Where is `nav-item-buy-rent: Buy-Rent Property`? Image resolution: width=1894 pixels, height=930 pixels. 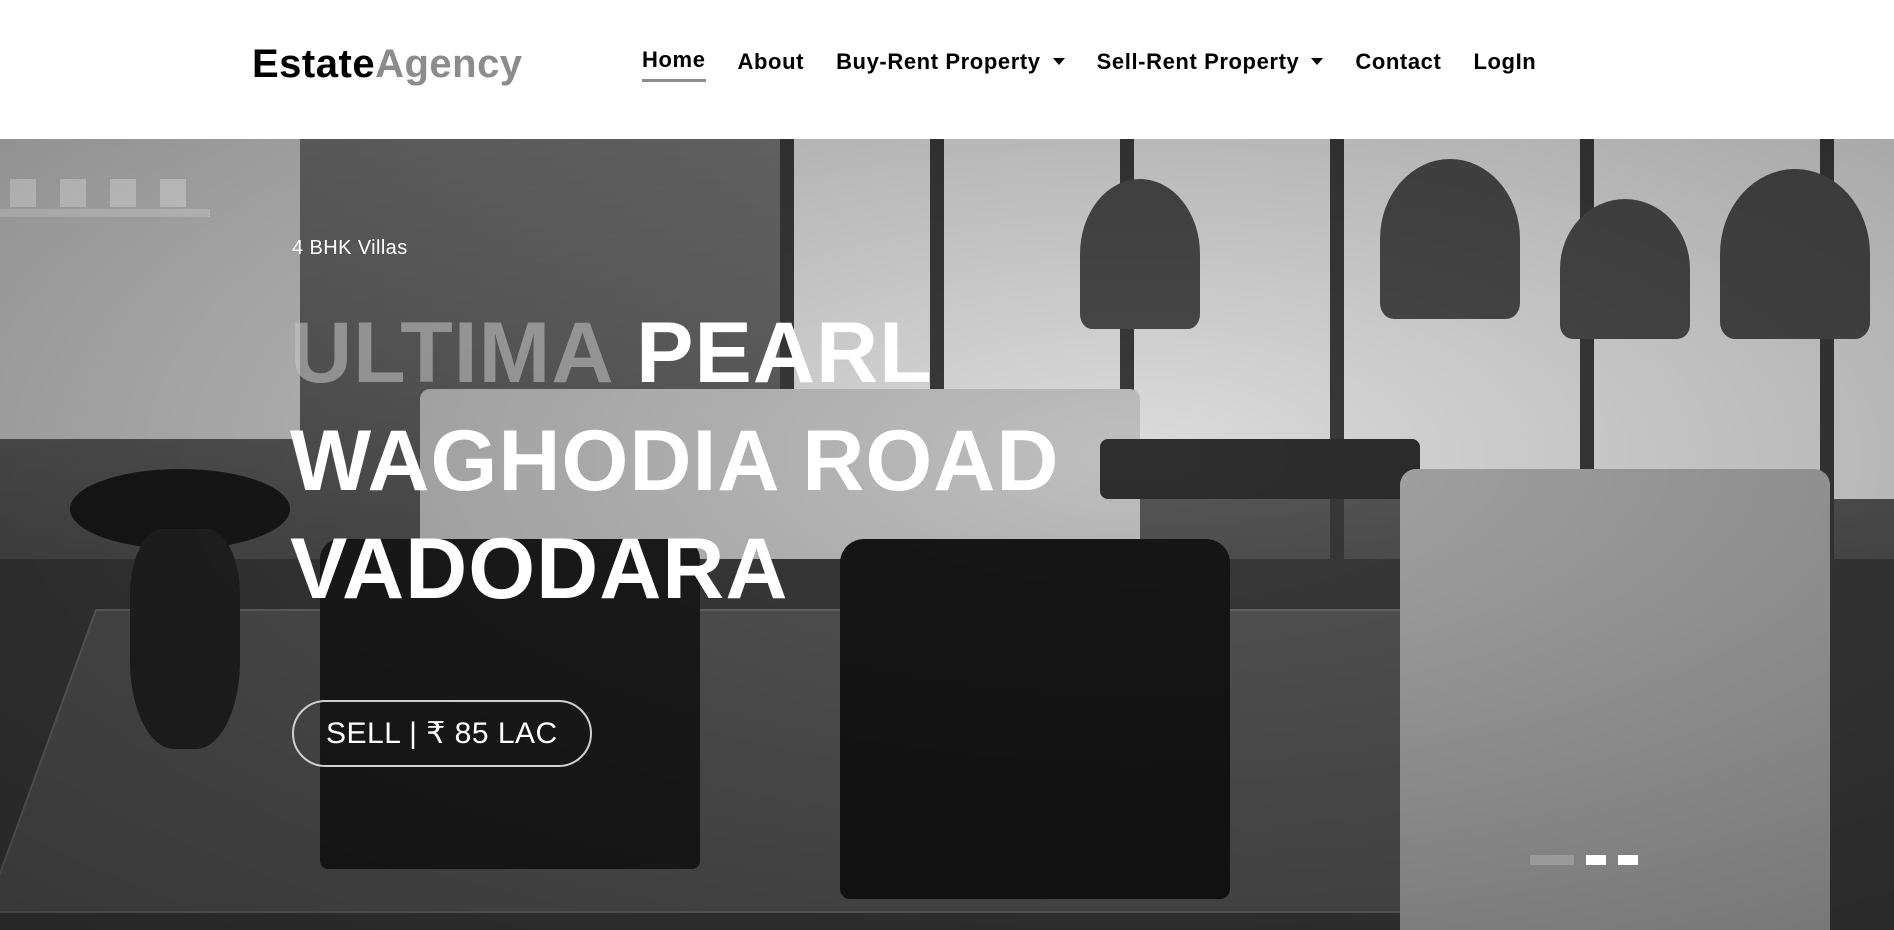
nav-item-buy-rent: Buy-Rent Property is located at coordinates (950, 65).